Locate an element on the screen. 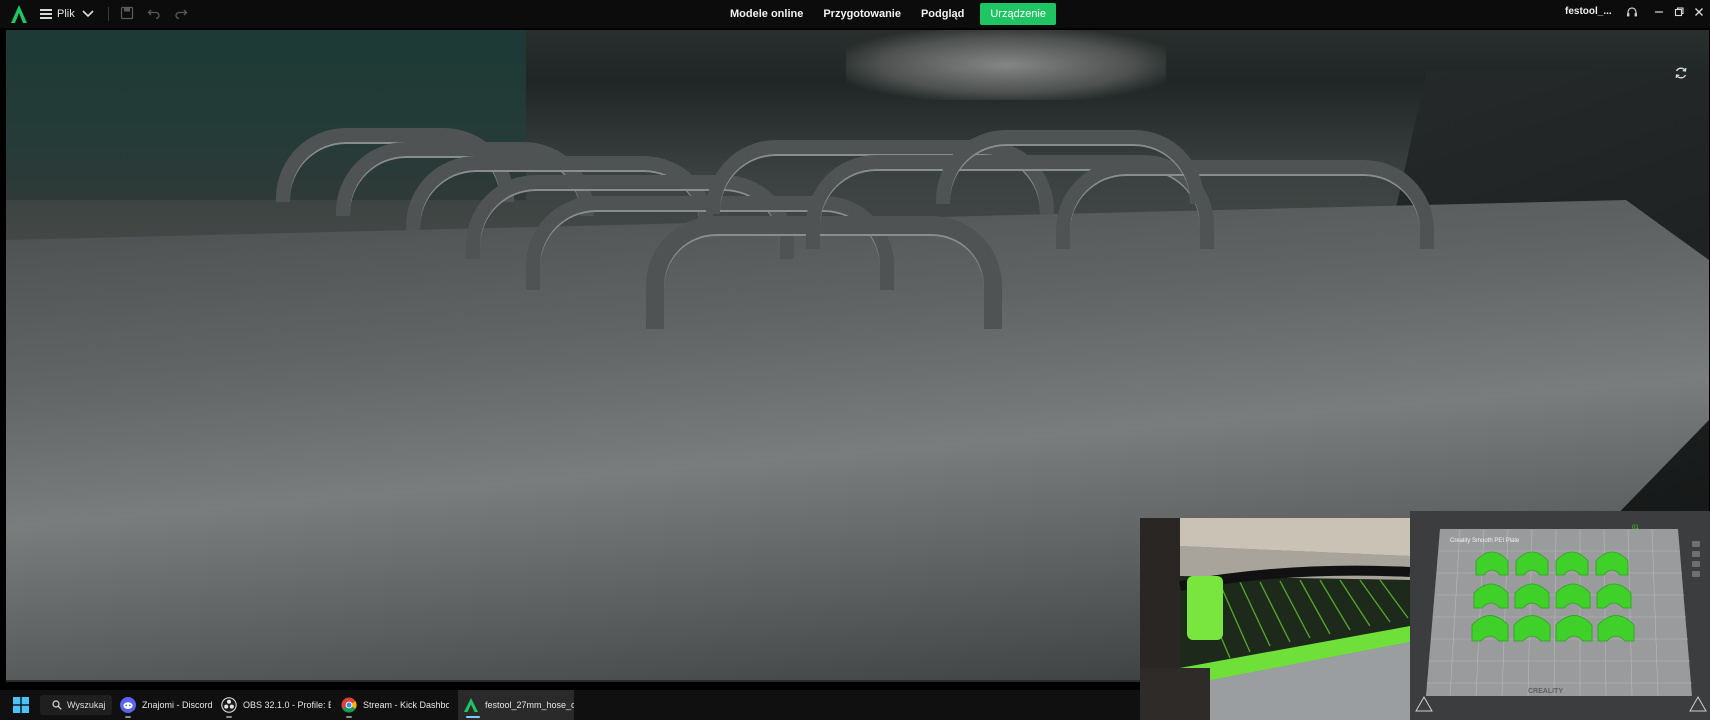 Image resolution: width=1710 pixels, height=720 pixels. tab-prepare: Przygotowanie is located at coordinates (862, 14).